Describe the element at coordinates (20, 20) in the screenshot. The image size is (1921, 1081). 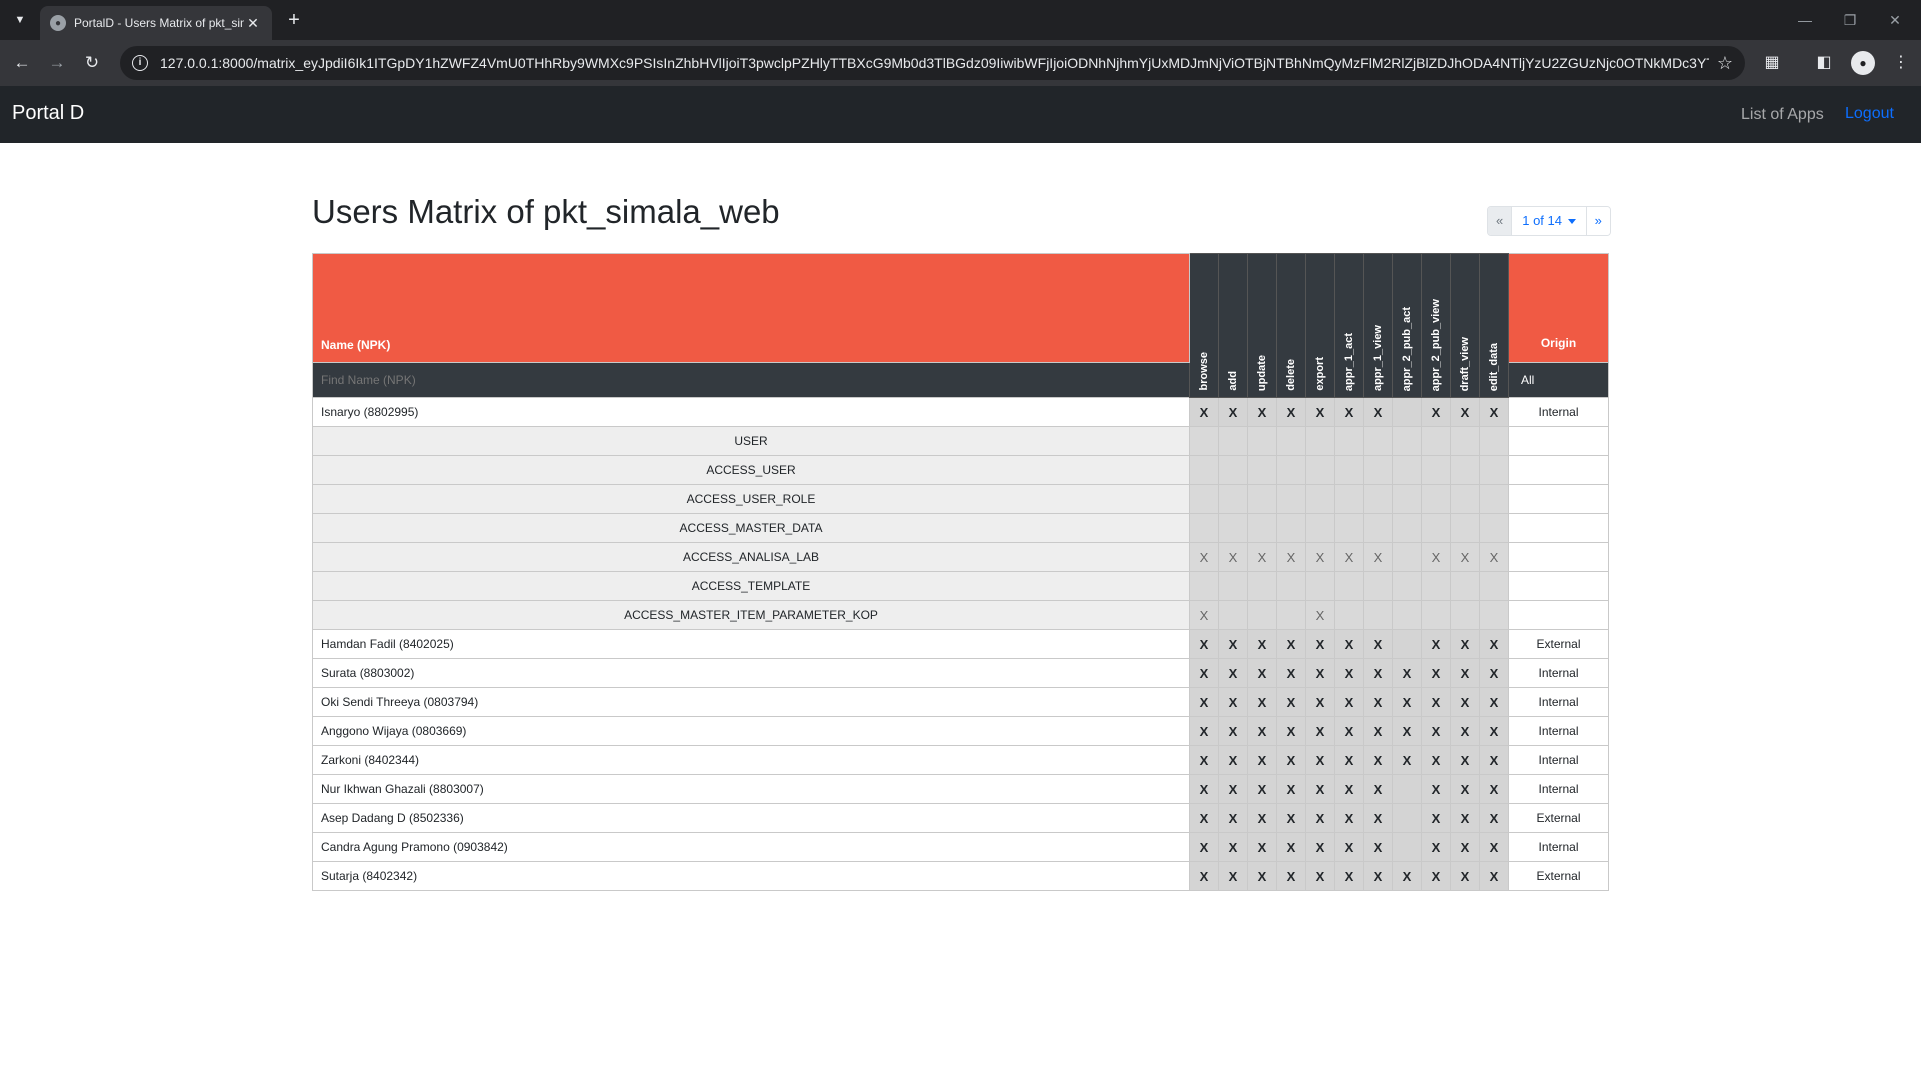
I see `tab-search-icon: ▼` at that location.